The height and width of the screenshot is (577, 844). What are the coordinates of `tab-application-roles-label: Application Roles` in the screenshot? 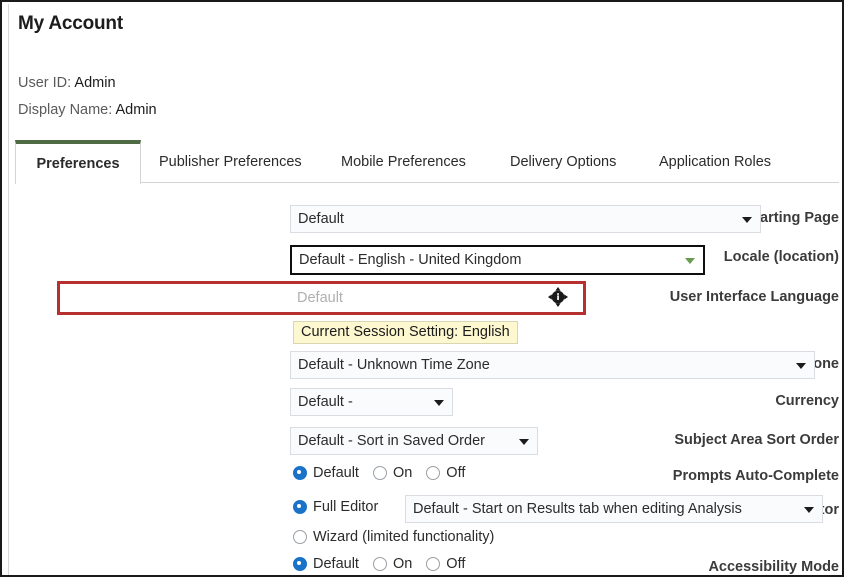 It's located at (715, 161).